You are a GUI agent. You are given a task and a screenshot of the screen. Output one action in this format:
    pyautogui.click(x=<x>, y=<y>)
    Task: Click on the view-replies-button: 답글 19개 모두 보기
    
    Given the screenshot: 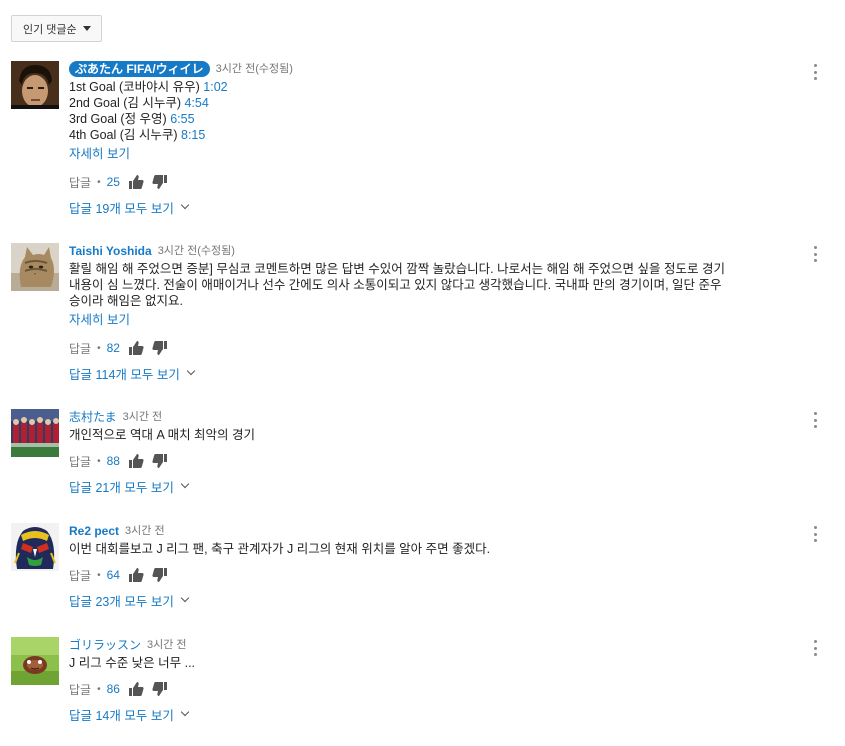 What is the action you would take?
    pyautogui.click(x=439, y=207)
    